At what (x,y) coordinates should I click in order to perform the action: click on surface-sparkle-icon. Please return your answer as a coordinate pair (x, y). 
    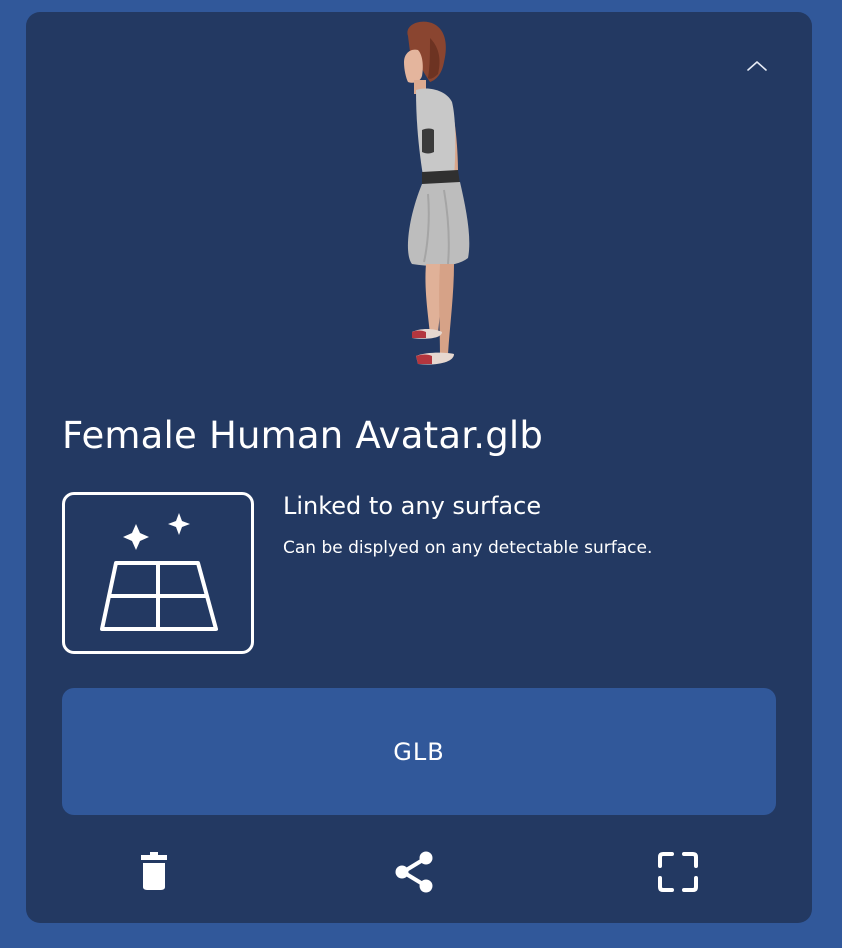
    Looking at the image, I should click on (159, 572).